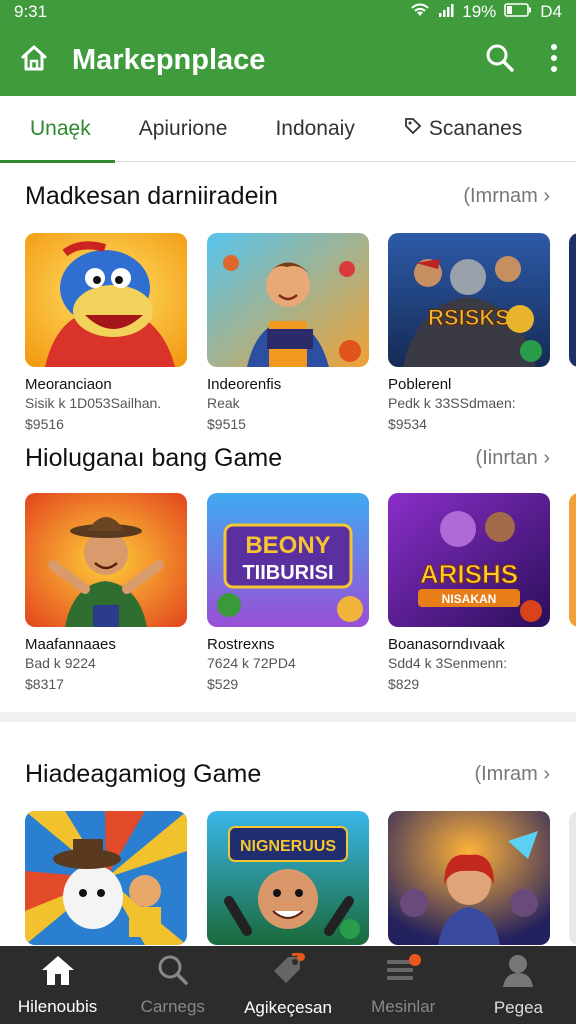 The height and width of the screenshot is (1024, 576). What do you see at coordinates (241, 644) in the screenshot?
I see `game-name: Rostrexns` at bounding box center [241, 644].